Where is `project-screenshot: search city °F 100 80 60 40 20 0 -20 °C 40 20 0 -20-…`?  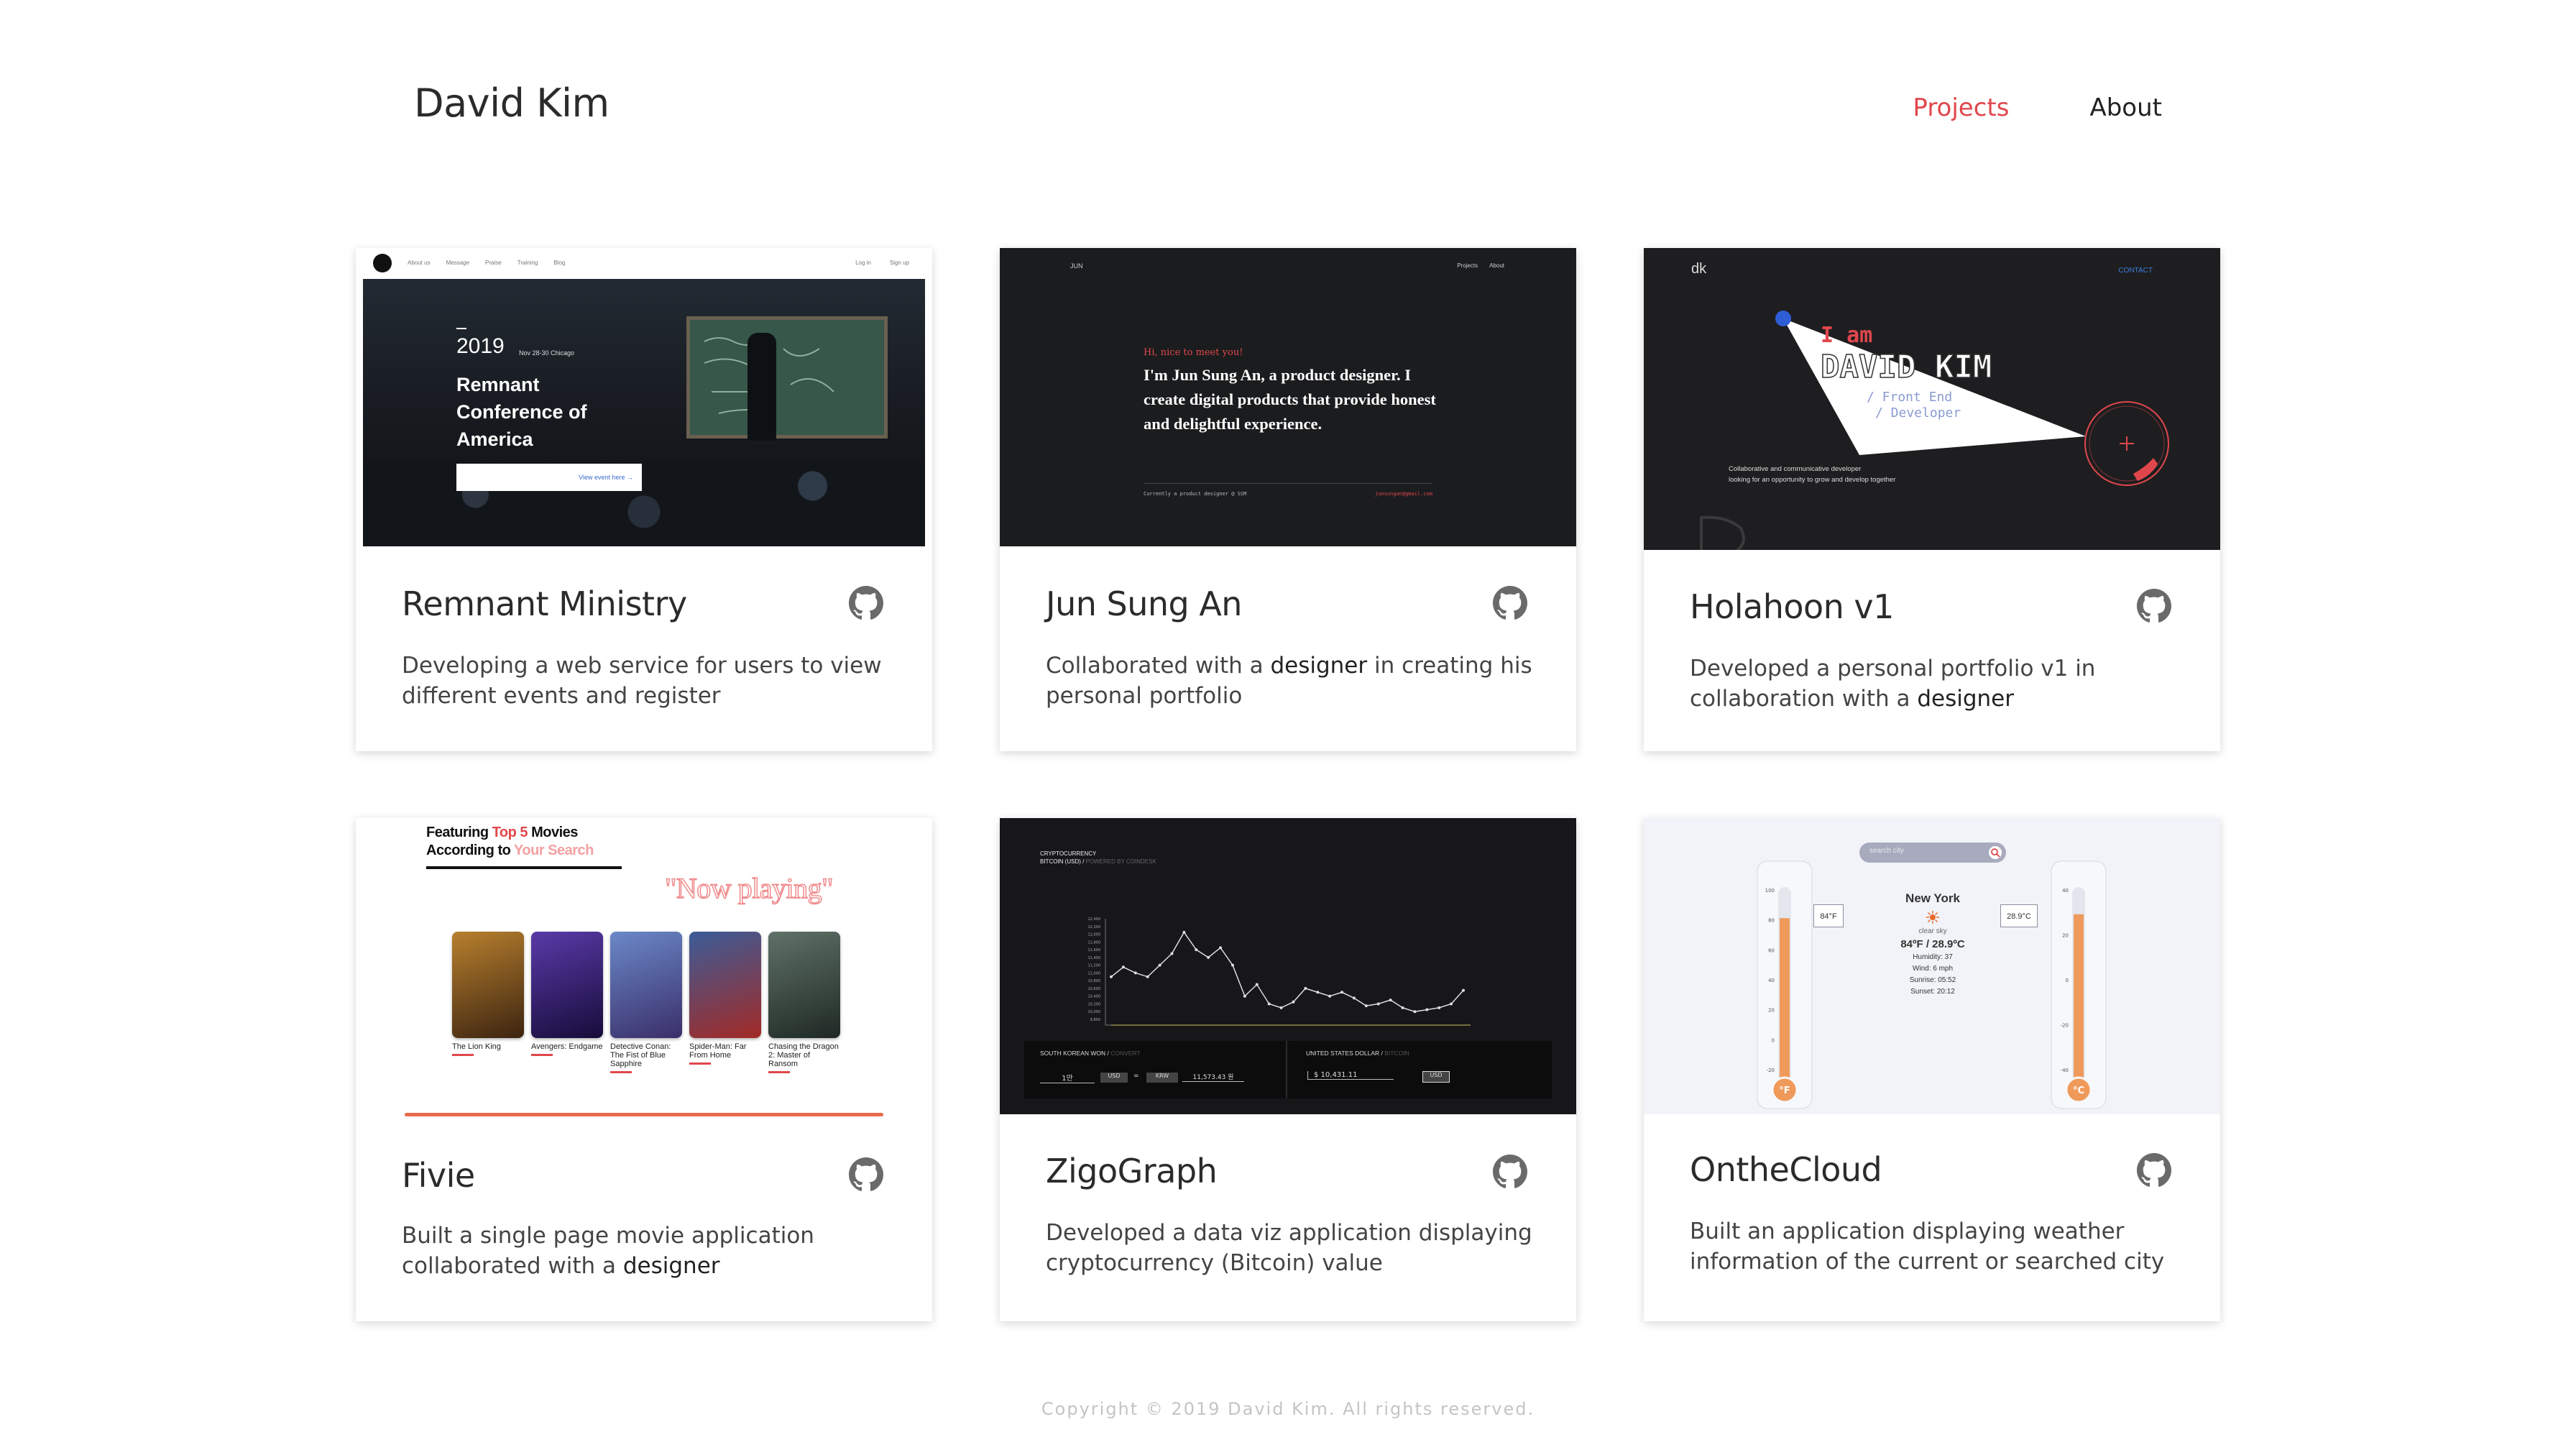 project-screenshot: search city °F 100 80 60 40 20 0 -20 °C 40 20 0 -20-… is located at coordinates (1932, 966).